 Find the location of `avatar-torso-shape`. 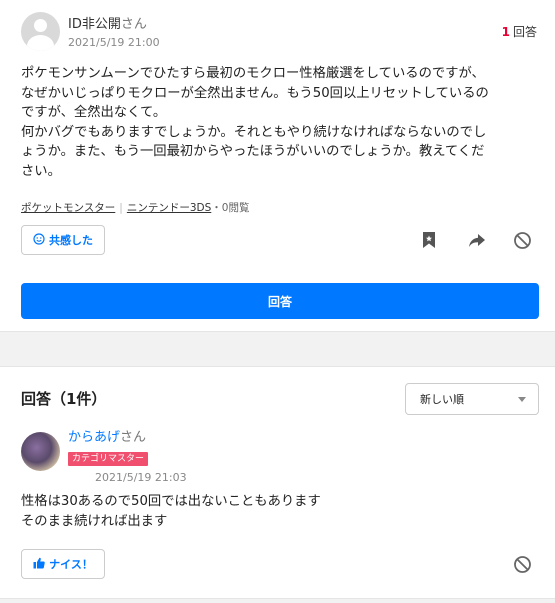

avatar-torso-shape is located at coordinates (40, 43).